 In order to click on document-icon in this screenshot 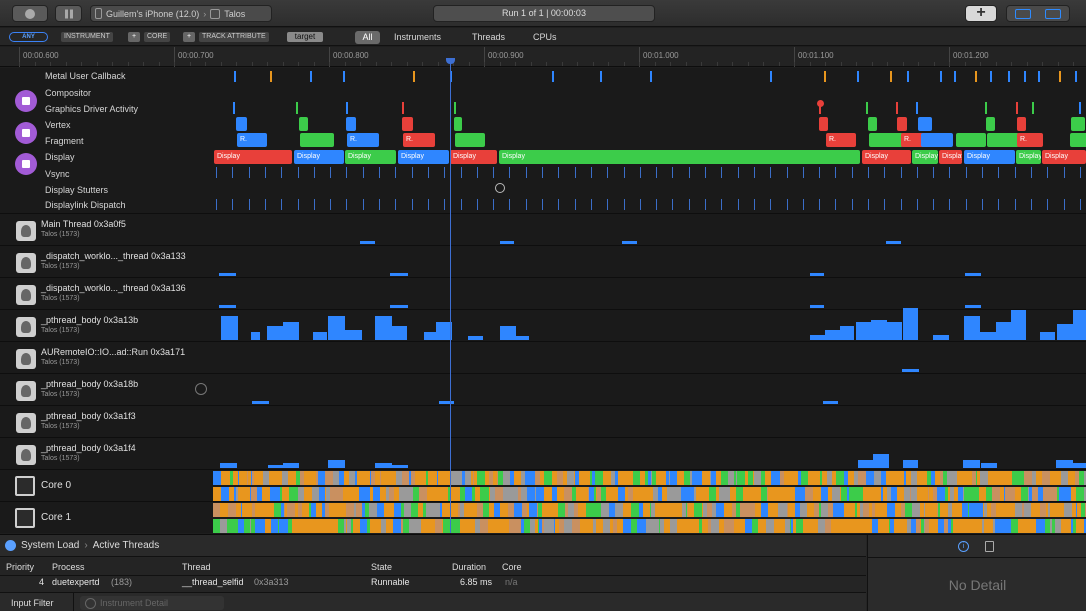, I will do `click(989, 546)`.